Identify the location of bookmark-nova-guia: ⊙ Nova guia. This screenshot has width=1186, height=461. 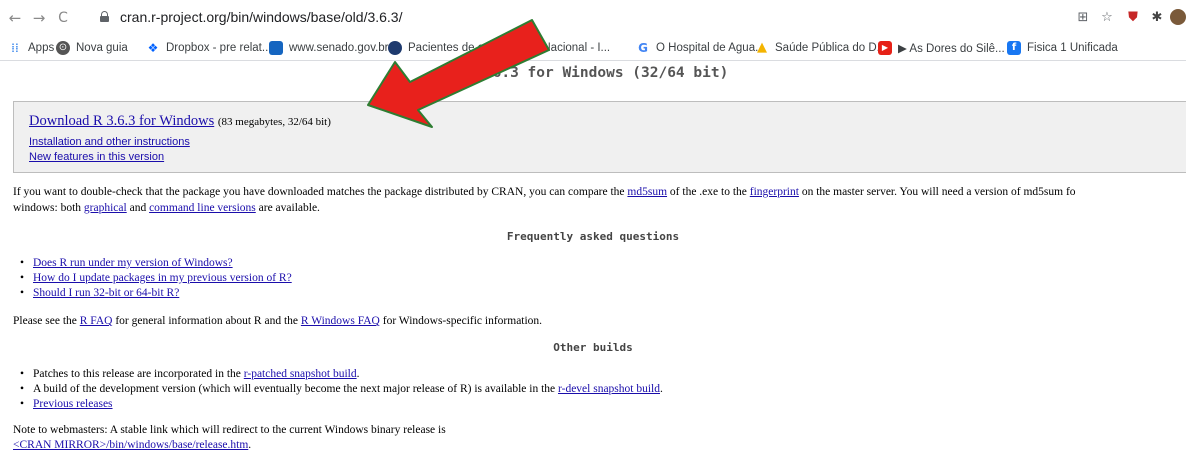
(92, 48).